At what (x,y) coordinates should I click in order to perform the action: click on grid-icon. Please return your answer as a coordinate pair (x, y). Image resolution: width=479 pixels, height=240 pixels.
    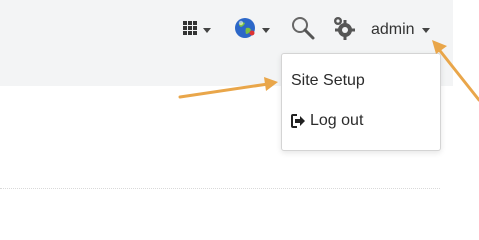
    Looking at the image, I should click on (190, 30).